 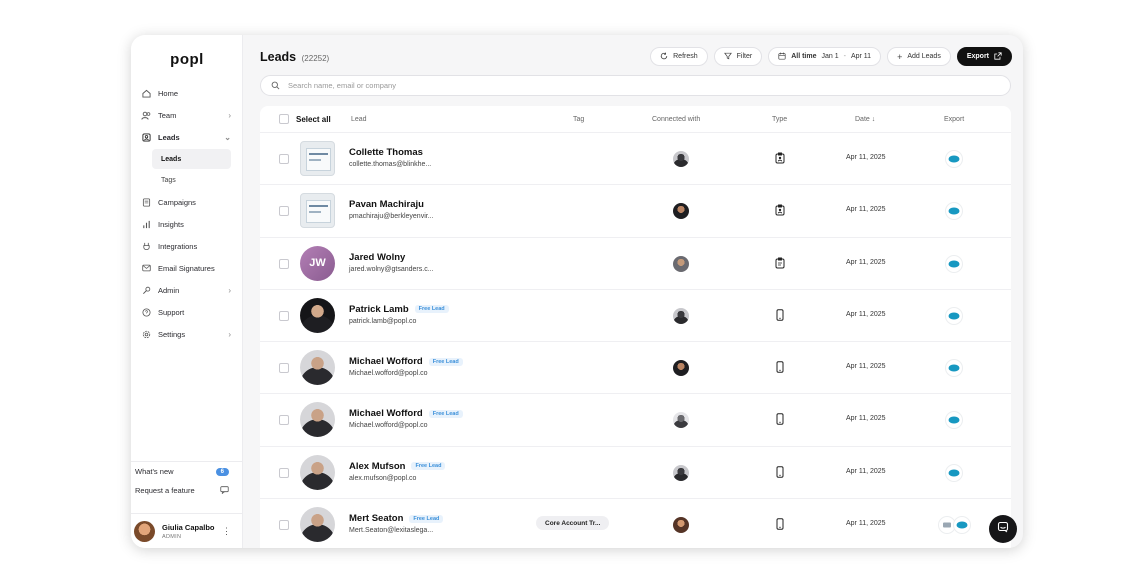 What do you see at coordinates (187, 115) in the screenshot?
I see `sidebar-item-team: Team ›` at bounding box center [187, 115].